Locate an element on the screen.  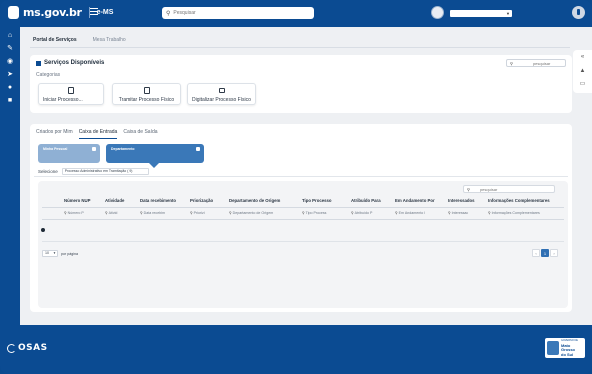
filter-informacoes-complementares-text: Informações Complementares is located at coordinates (515, 213).